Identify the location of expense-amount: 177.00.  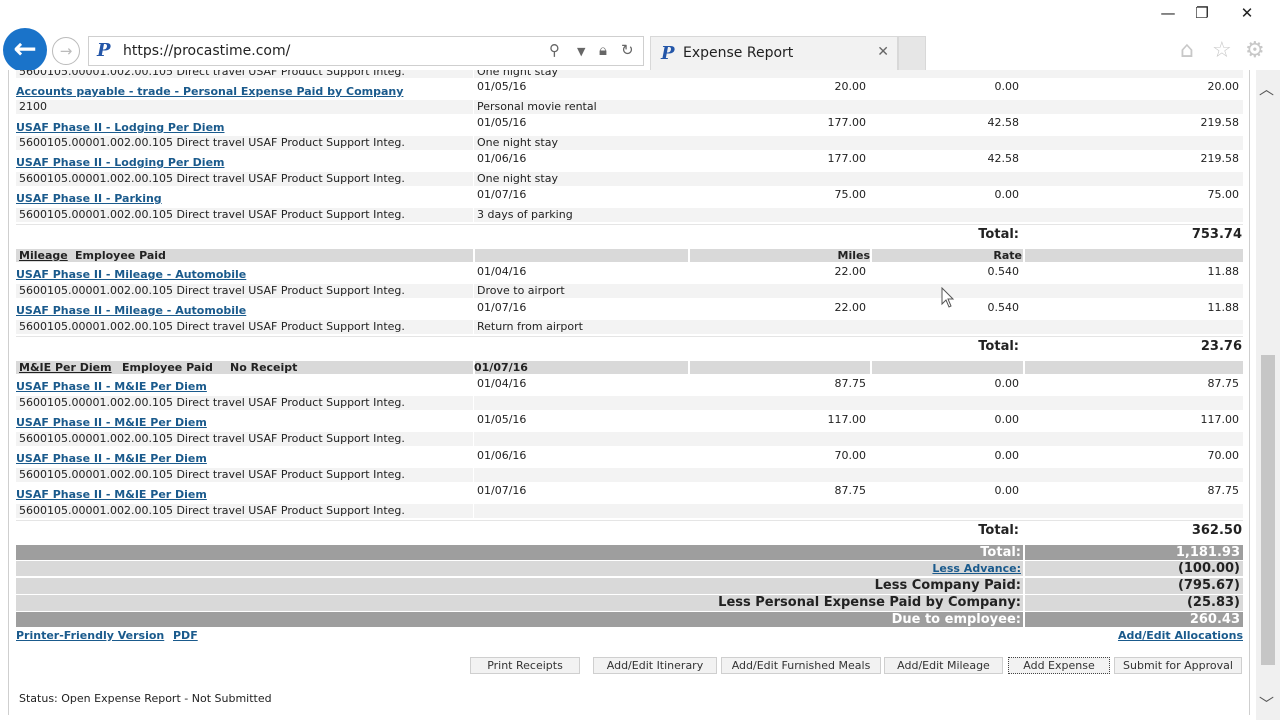
(847, 122).